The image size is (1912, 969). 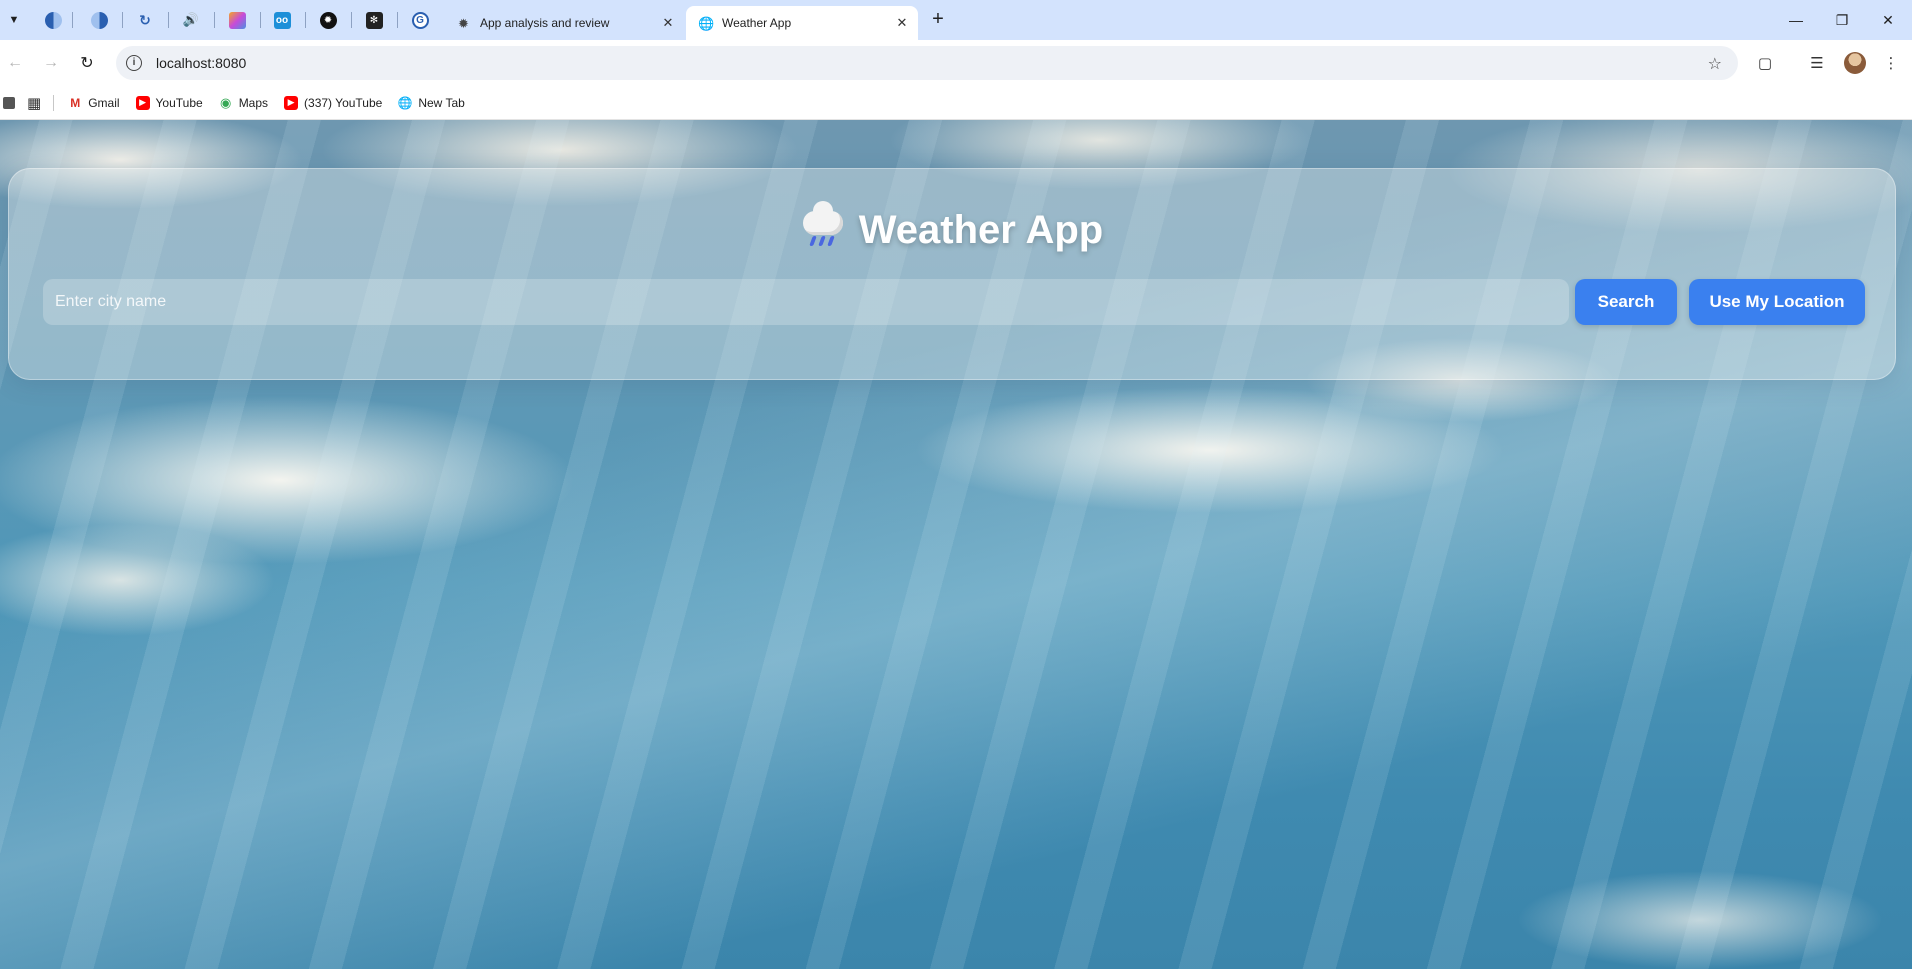 What do you see at coordinates (226, 102) in the screenshot?
I see `maps-icon: ◉` at bounding box center [226, 102].